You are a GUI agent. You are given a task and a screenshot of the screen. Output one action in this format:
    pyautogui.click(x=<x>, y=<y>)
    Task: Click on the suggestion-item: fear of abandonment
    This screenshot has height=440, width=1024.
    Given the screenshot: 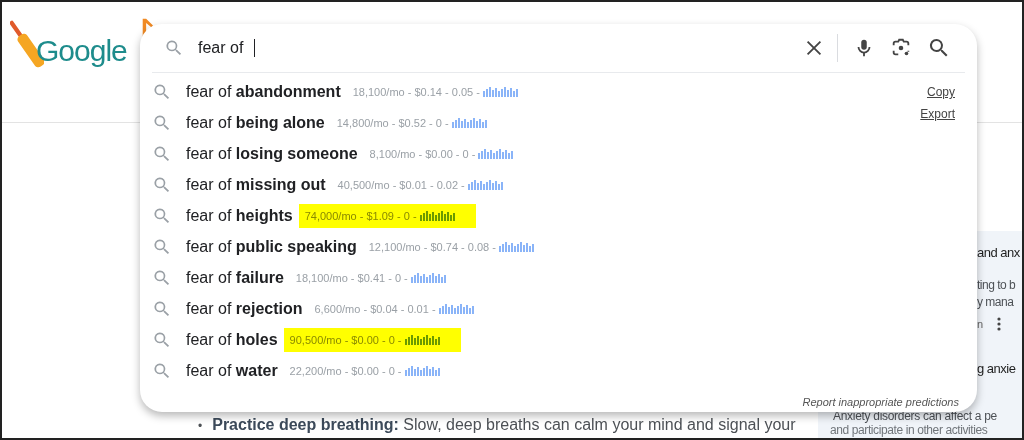 What is the action you would take?
    pyautogui.click(x=263, y=91)
    